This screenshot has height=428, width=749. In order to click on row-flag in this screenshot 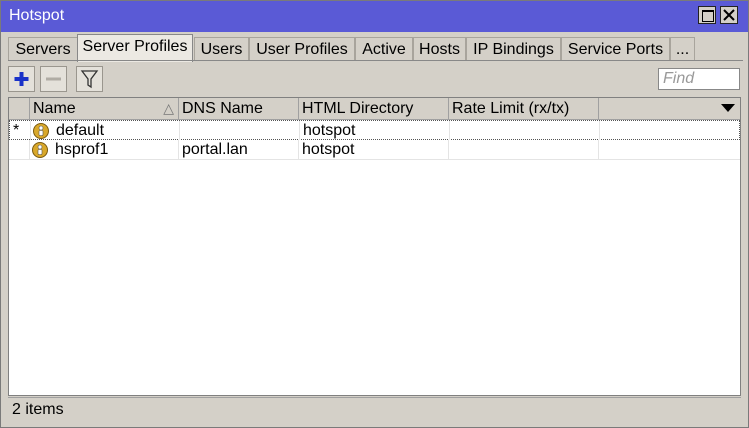, I will do `click(19, 149)`.